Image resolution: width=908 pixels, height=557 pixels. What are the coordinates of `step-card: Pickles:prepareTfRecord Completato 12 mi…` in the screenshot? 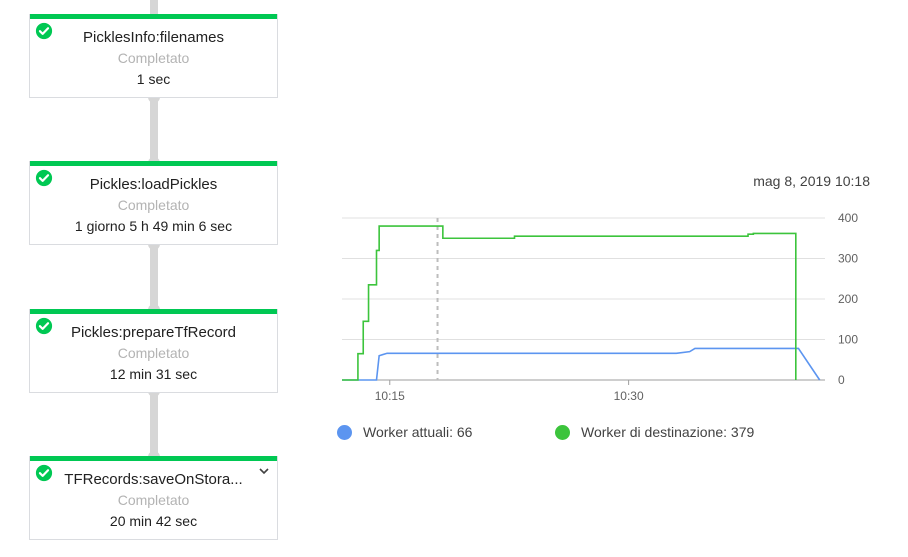 It's located at (153, 351).